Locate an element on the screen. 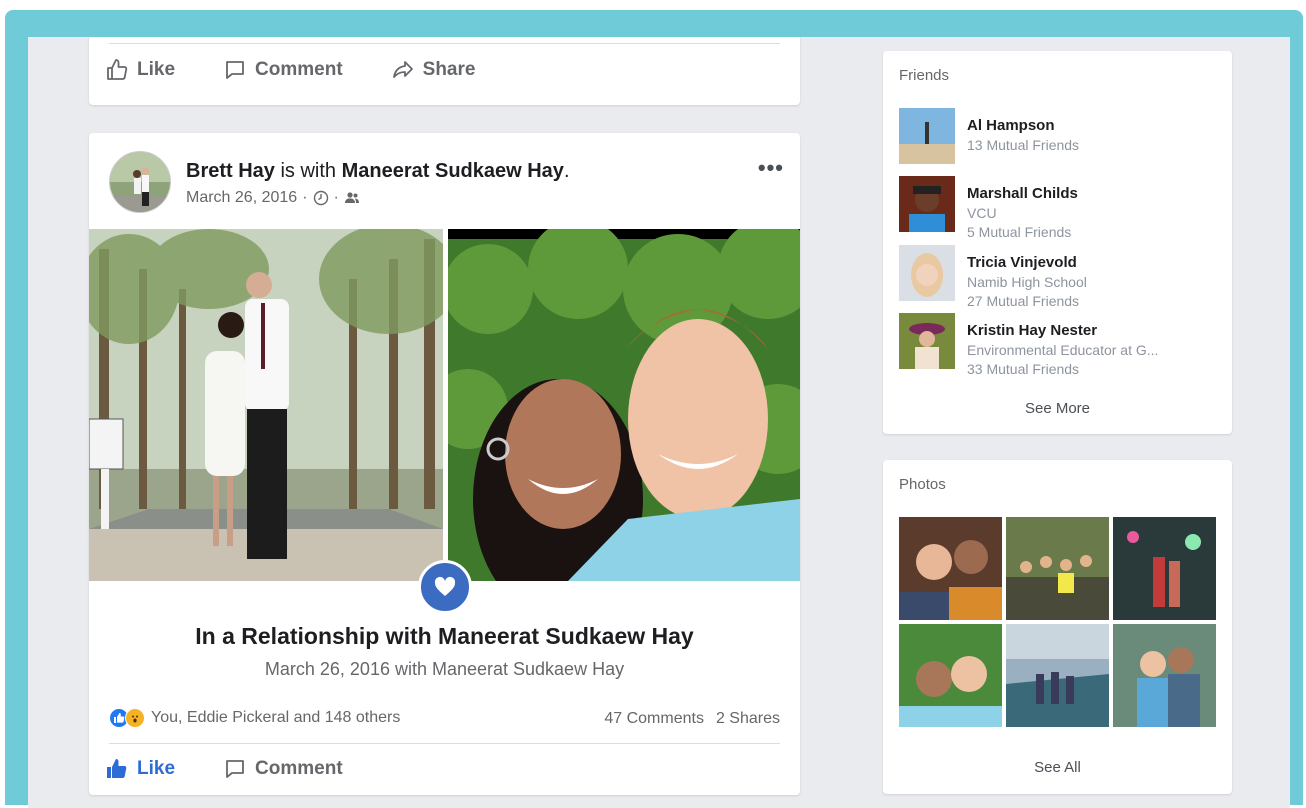 Image resolution: width=1306 pixels, height=808 pixels. relationship-heart-badge is located at coordinates (445, 587).